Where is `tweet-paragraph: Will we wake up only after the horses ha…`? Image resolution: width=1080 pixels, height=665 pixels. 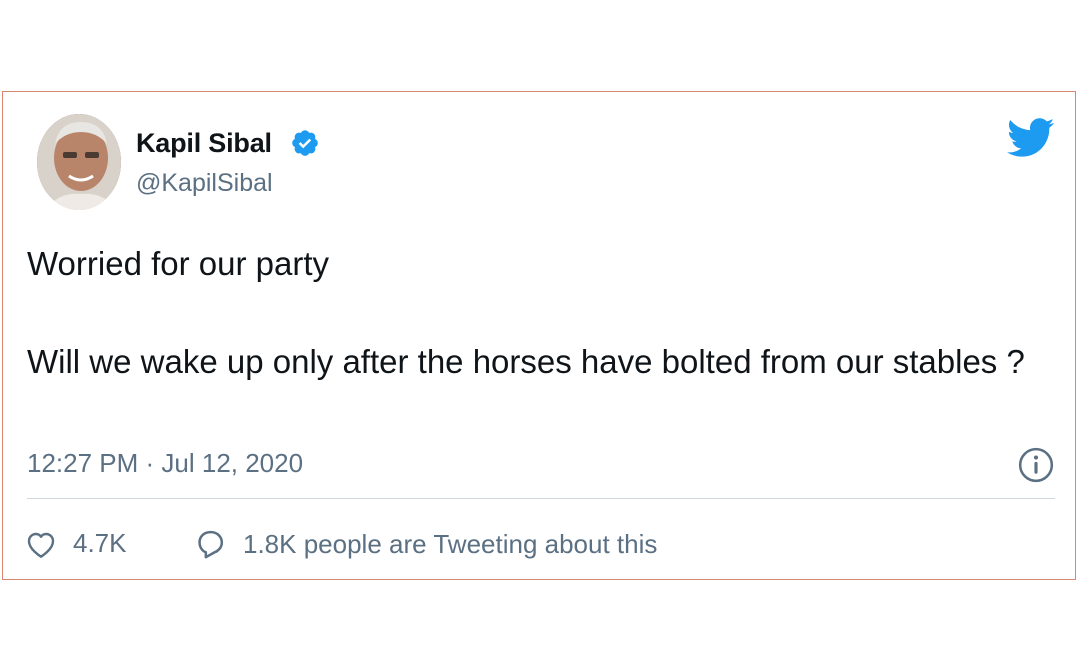
tweet-paragraph: Will we wake up only after the horses ha… is located at coordinates (526, 361).